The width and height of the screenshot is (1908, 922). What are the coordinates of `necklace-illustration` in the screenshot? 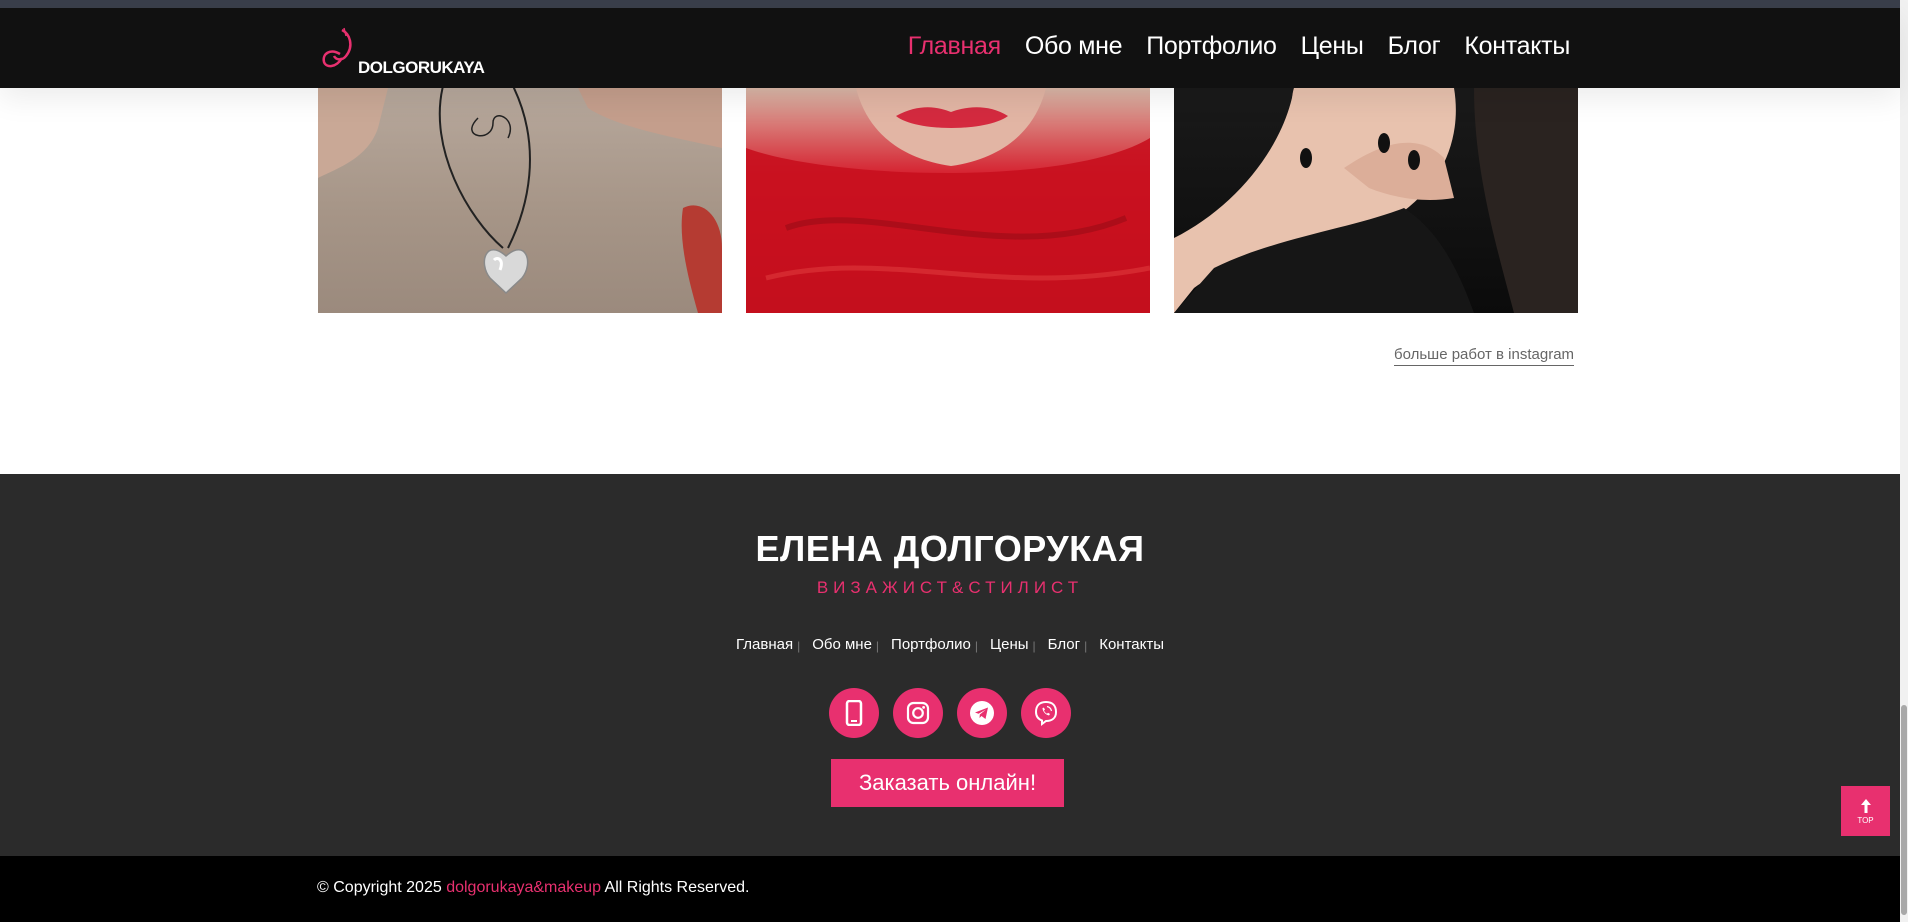 It's located at (520, 200).